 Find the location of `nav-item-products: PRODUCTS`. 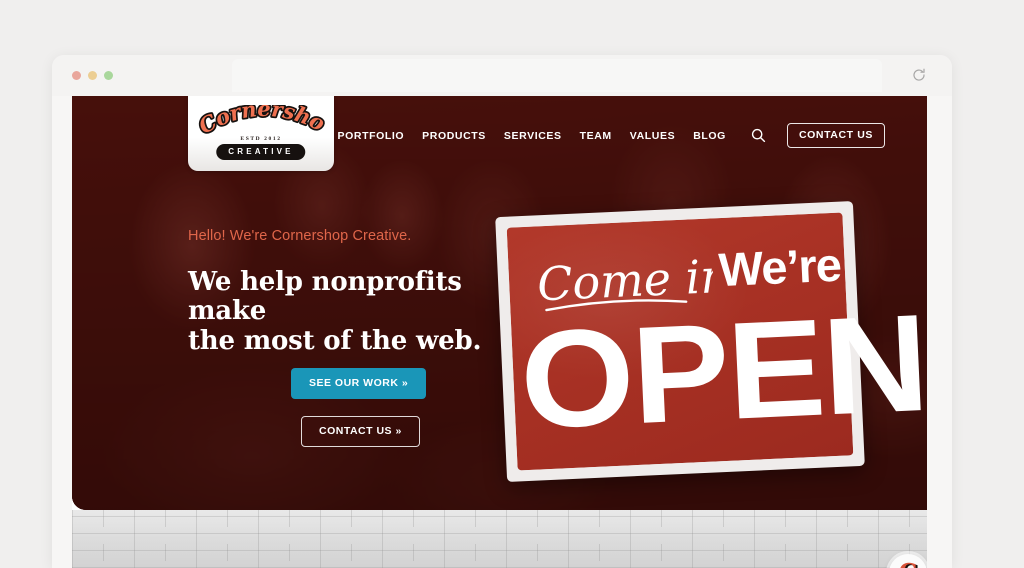

nav-item-products: PRODUCTS is located at coordinates (454, 136).